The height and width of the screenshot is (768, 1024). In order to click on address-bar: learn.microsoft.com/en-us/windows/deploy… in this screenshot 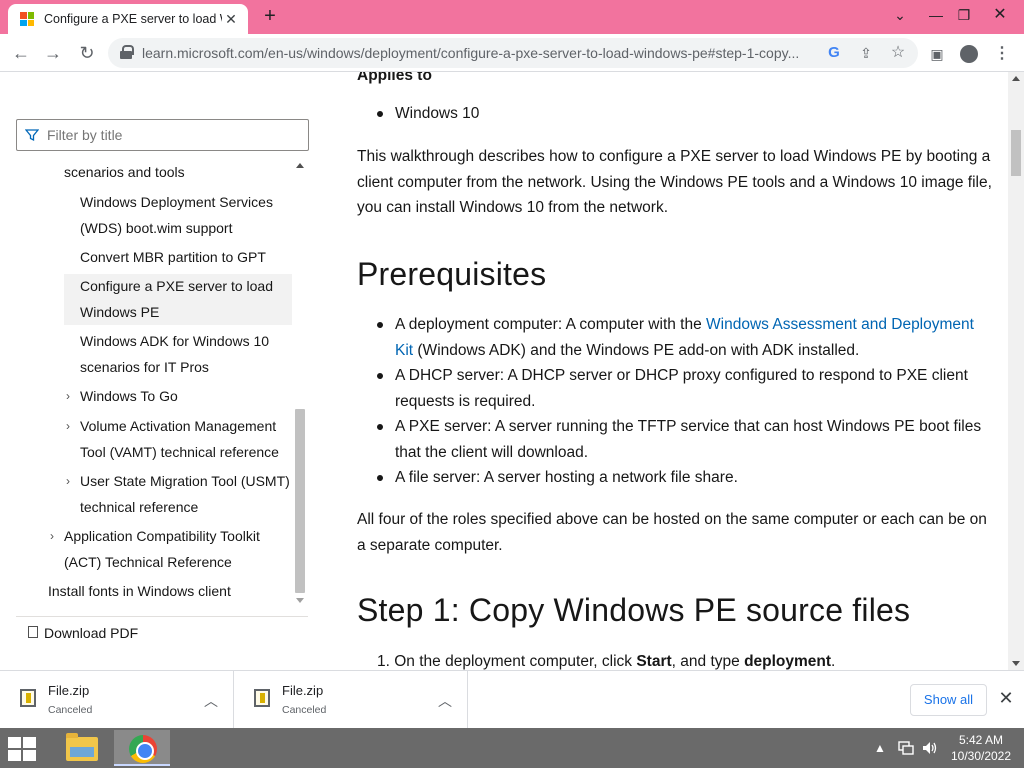, I will do `click(513, 53)`.